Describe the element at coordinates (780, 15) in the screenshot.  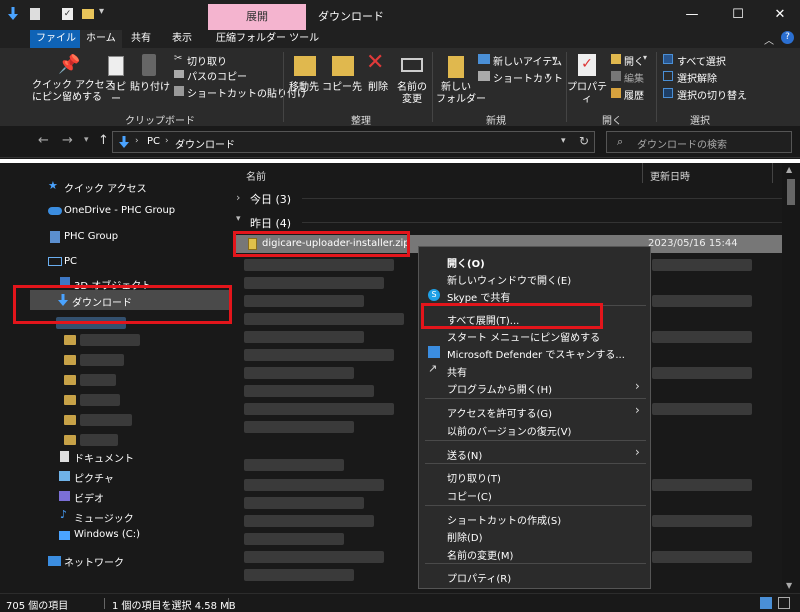
I see `close-button: ✕` at that location.